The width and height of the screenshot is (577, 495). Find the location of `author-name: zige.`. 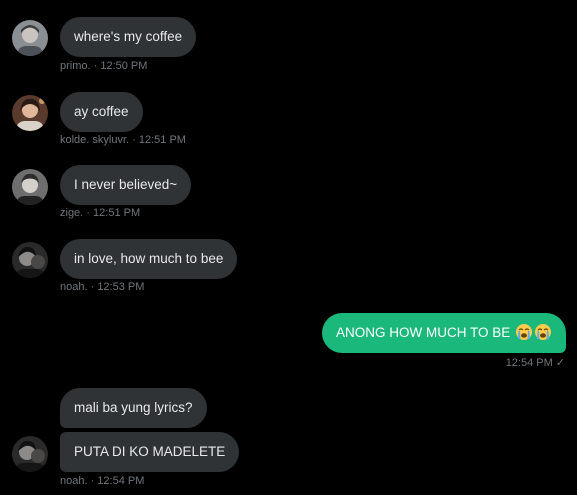

author-name: zige. is located at coordinates (71, 213).